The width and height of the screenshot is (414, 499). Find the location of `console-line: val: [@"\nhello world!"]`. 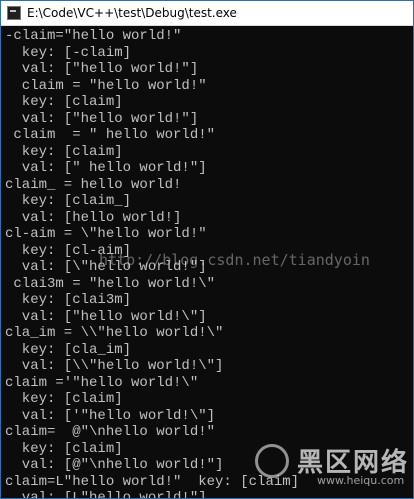

console-line: val: [@"\nhello world!"] is located at coordinates (114, 465).